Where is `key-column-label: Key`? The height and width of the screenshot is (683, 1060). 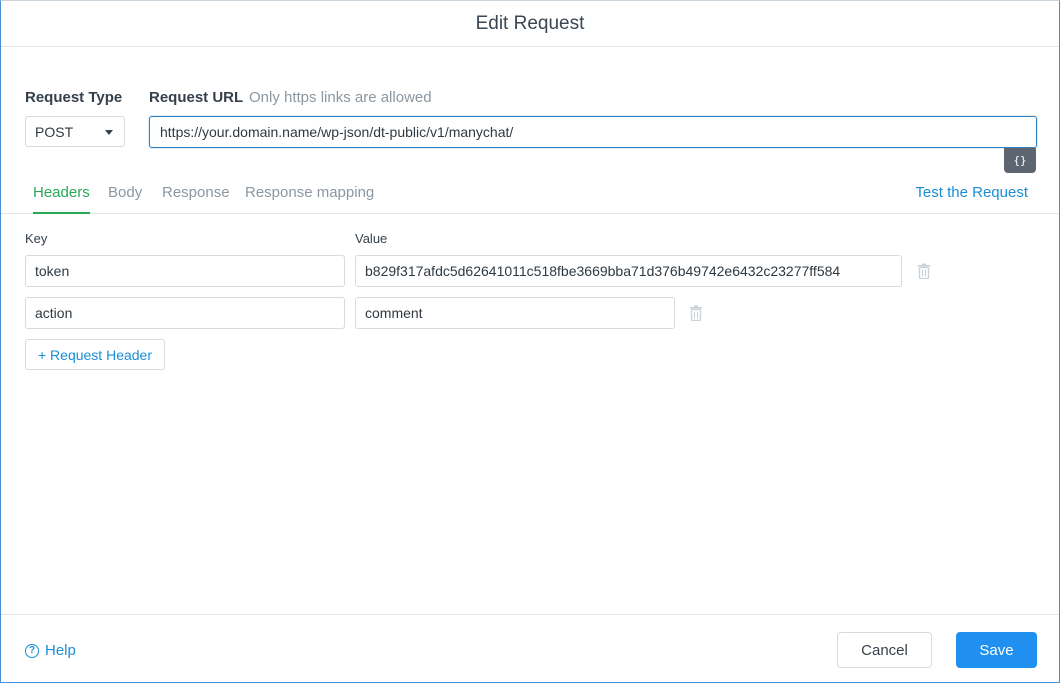
key-column-label: Key is located at coordinates (36, 238).